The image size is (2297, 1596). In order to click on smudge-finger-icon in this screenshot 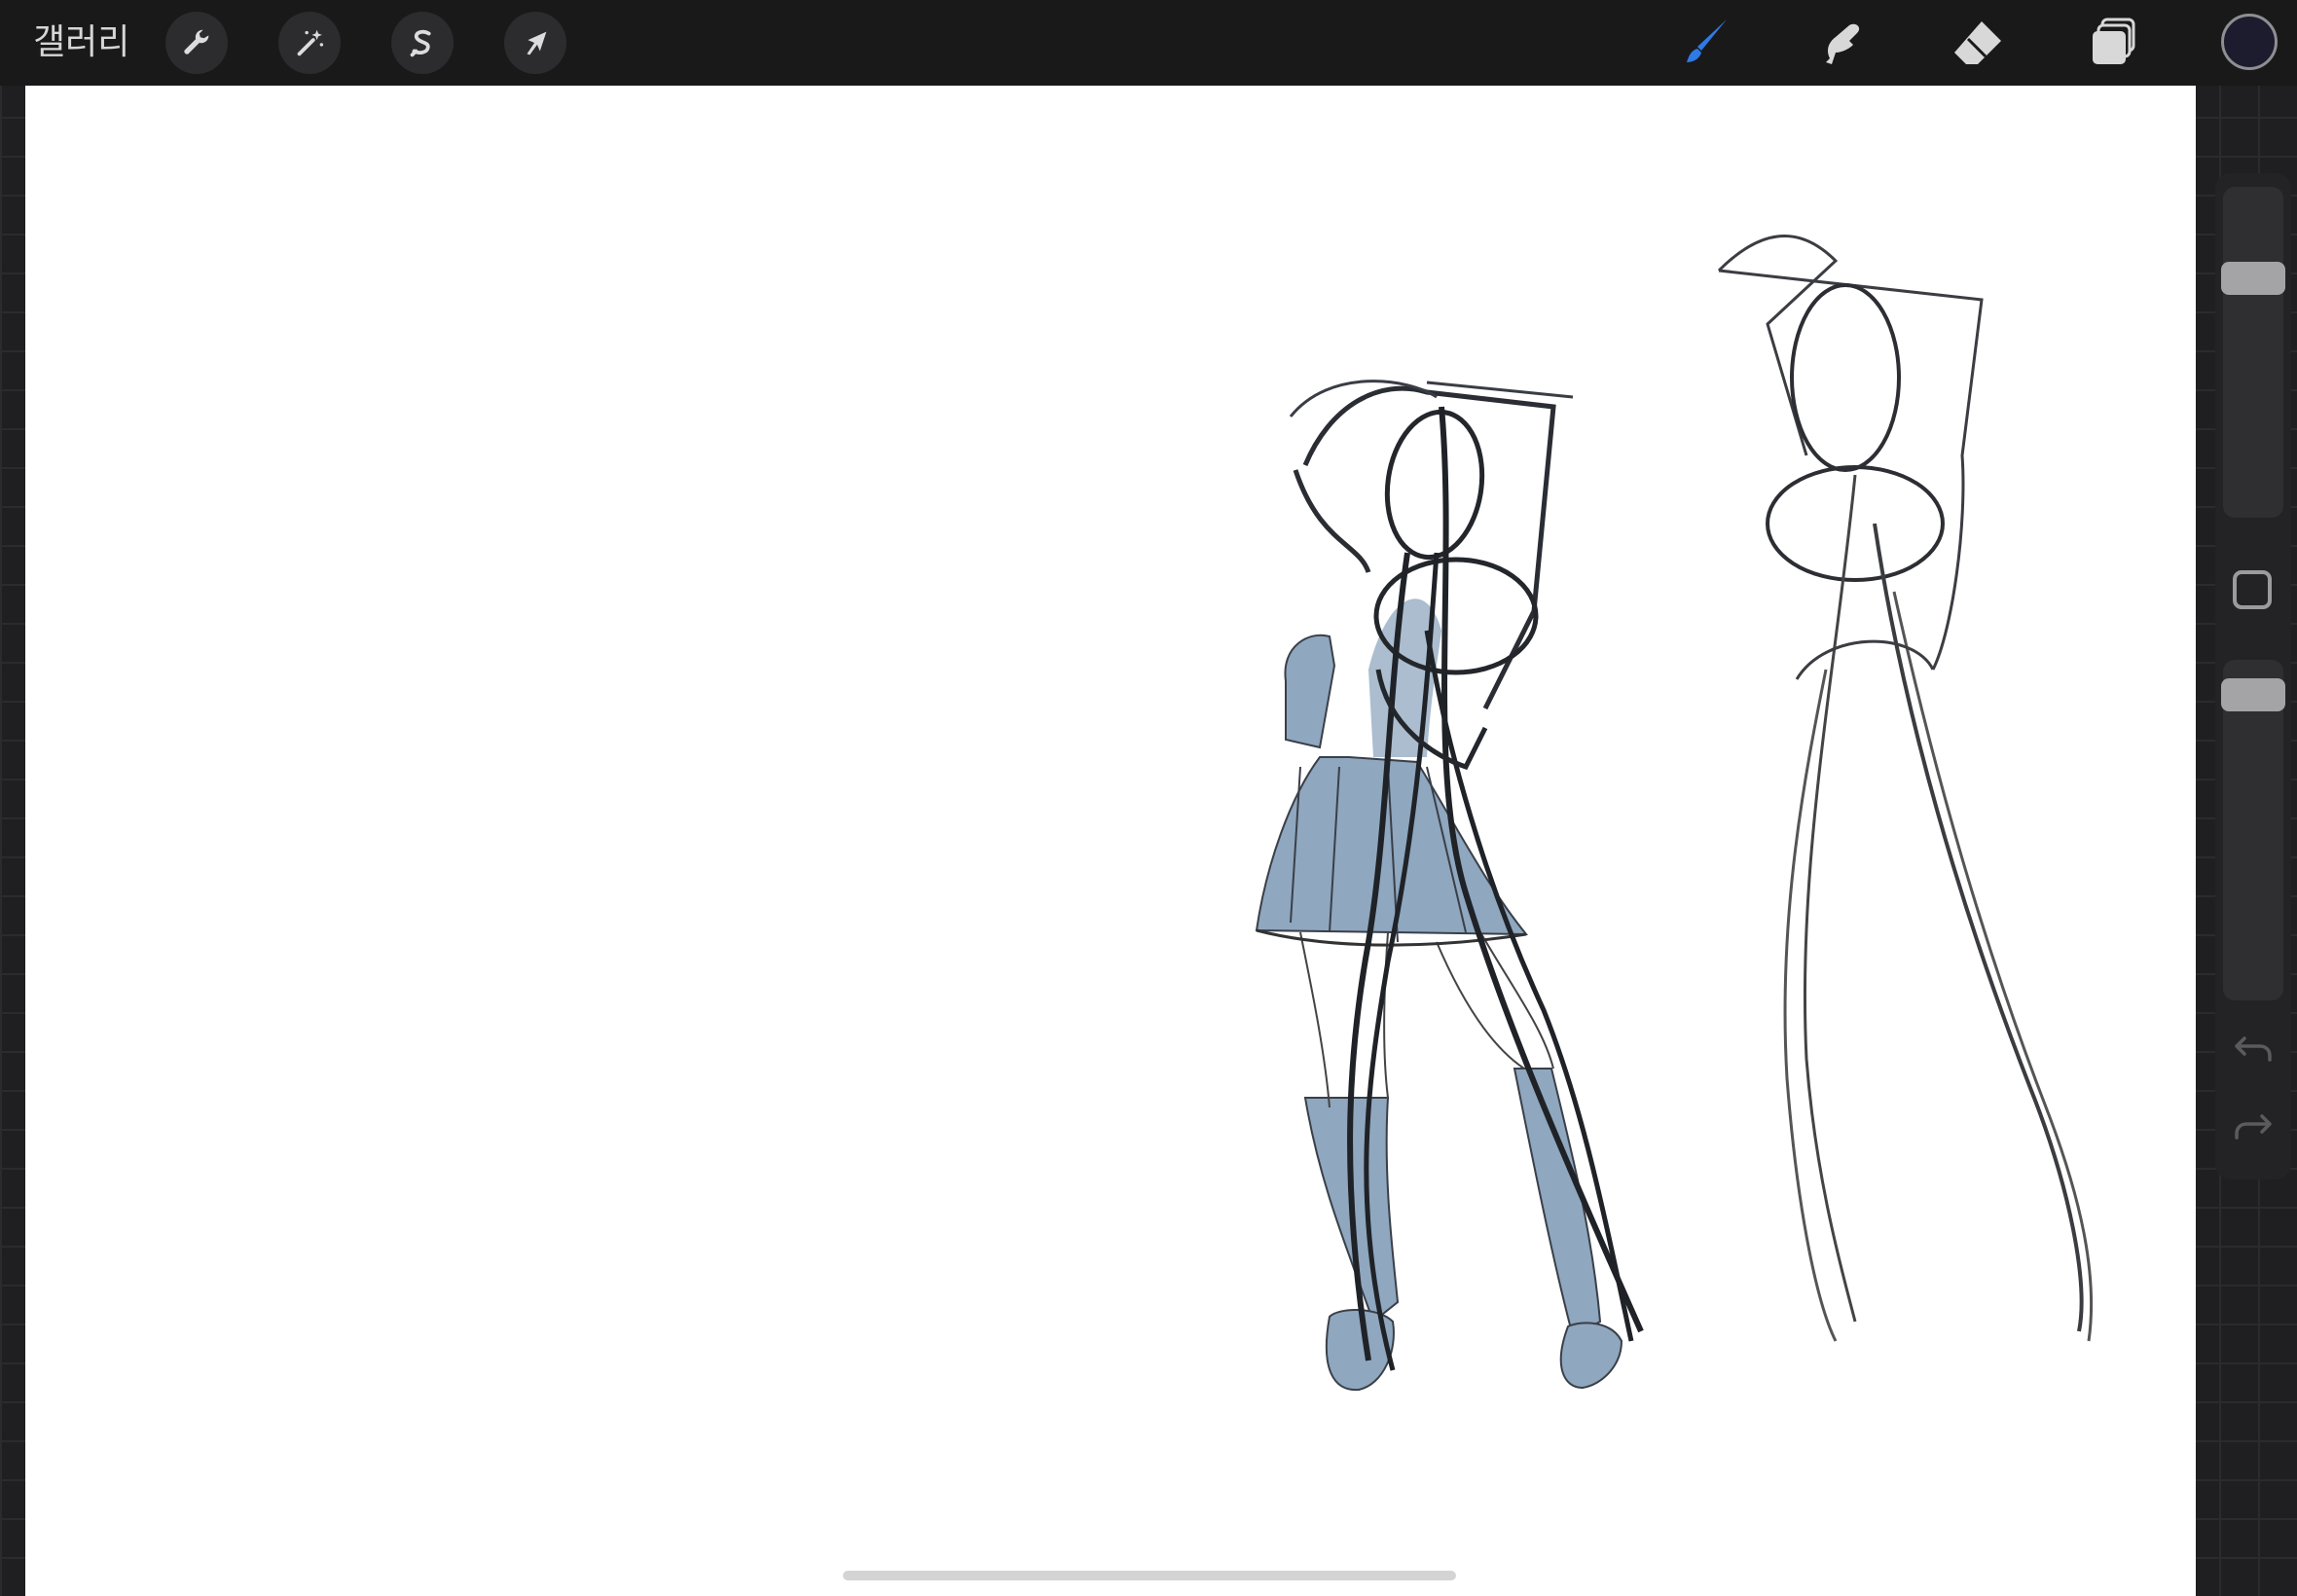, I will do `click(1843, 43)`.